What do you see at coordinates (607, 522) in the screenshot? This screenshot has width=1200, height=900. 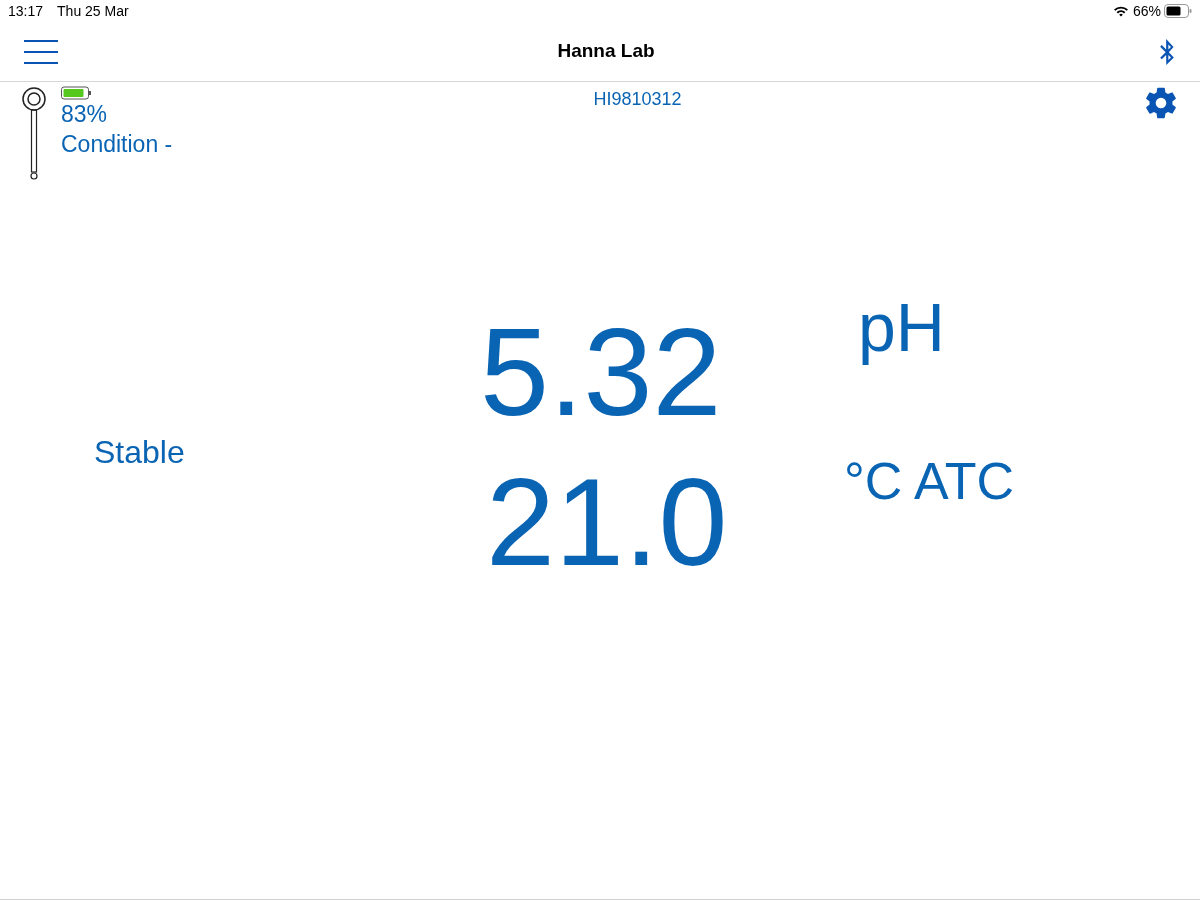 I see `reading-value: 21.0` at bounding box center [607, 522].